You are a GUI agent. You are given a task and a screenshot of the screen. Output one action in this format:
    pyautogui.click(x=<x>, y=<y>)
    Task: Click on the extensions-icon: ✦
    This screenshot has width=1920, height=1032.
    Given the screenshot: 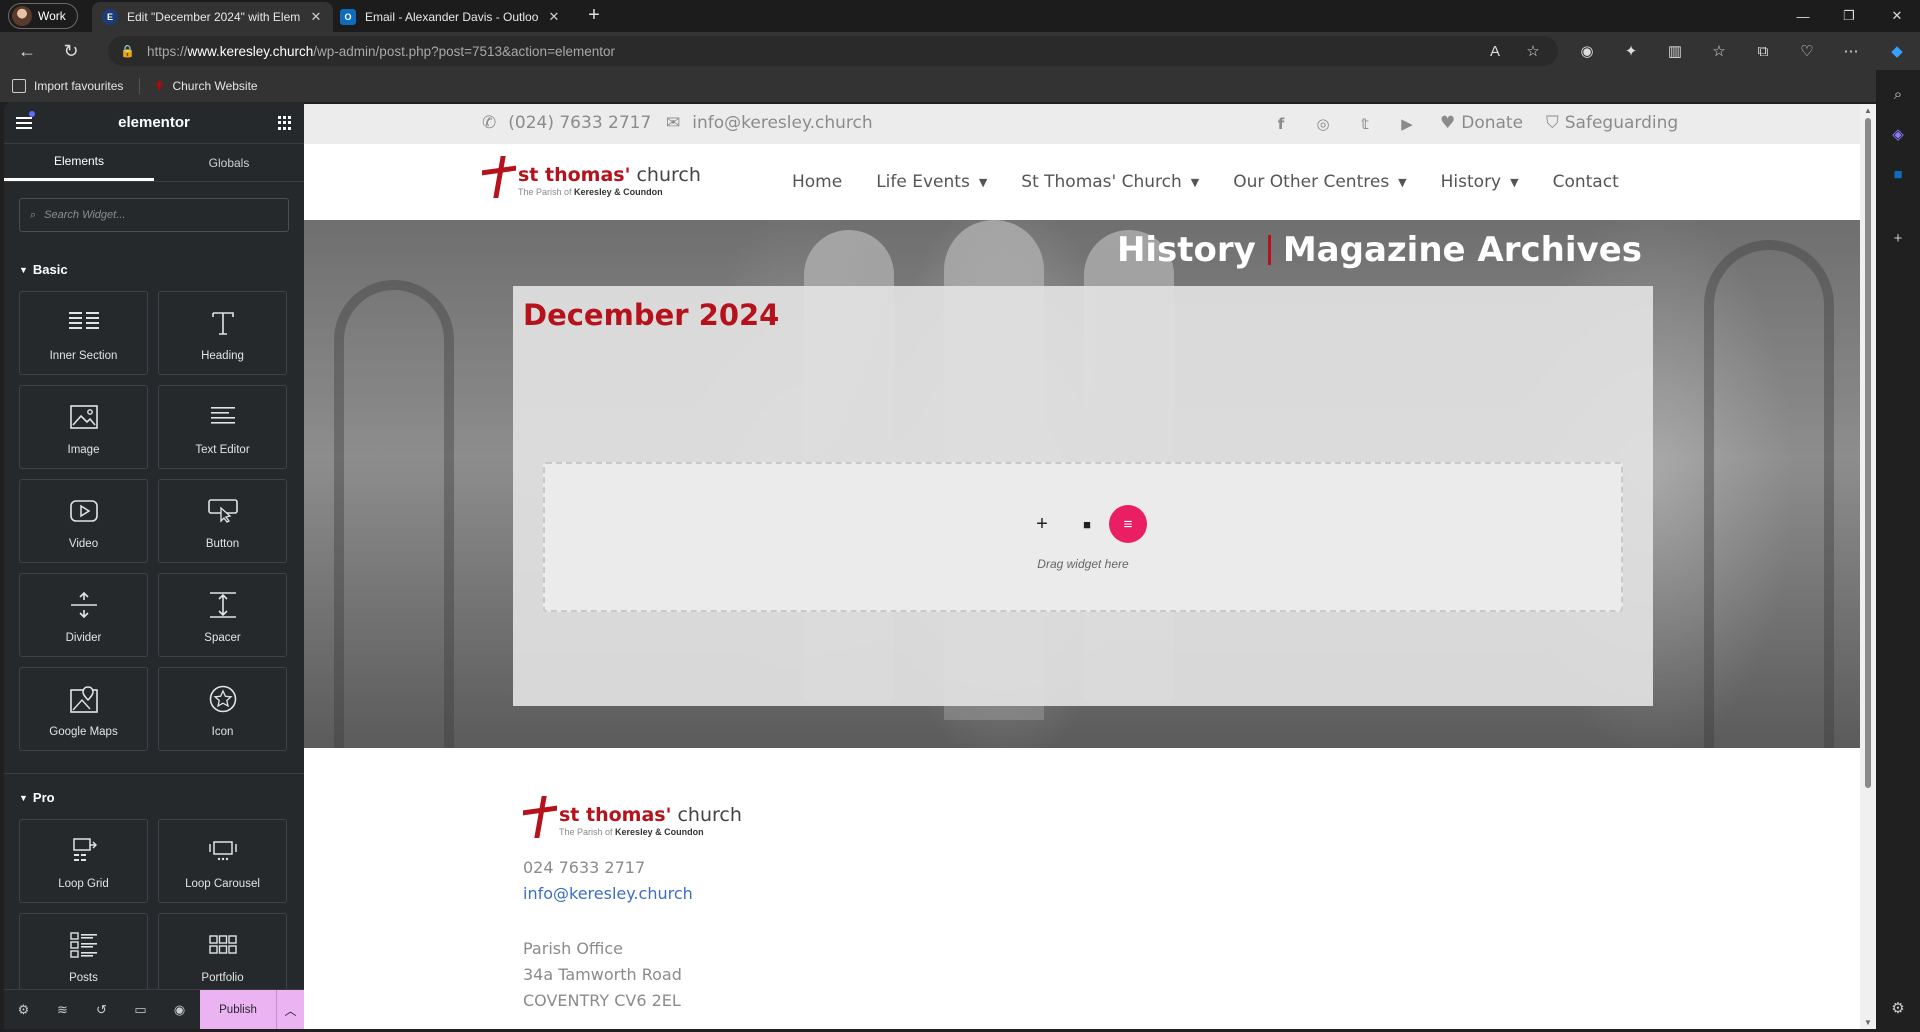 What is the action you would take?
    pyautogui.click(x=1631, y=51)
    